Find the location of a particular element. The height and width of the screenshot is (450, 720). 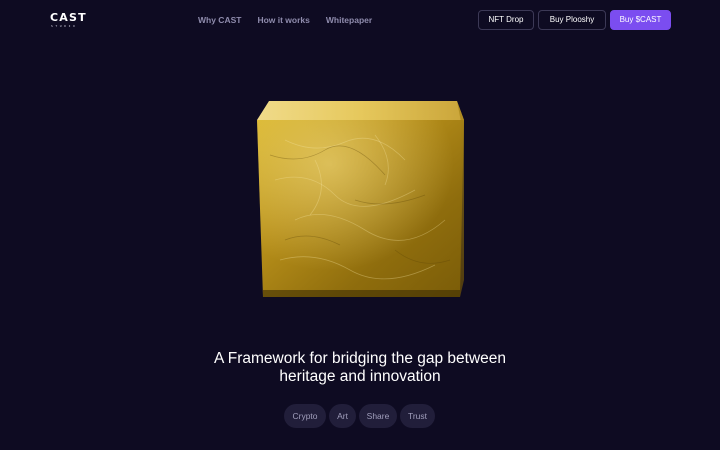

main-nav: Why CAST How it works Whitepaper is located at coordinates (285, 20).